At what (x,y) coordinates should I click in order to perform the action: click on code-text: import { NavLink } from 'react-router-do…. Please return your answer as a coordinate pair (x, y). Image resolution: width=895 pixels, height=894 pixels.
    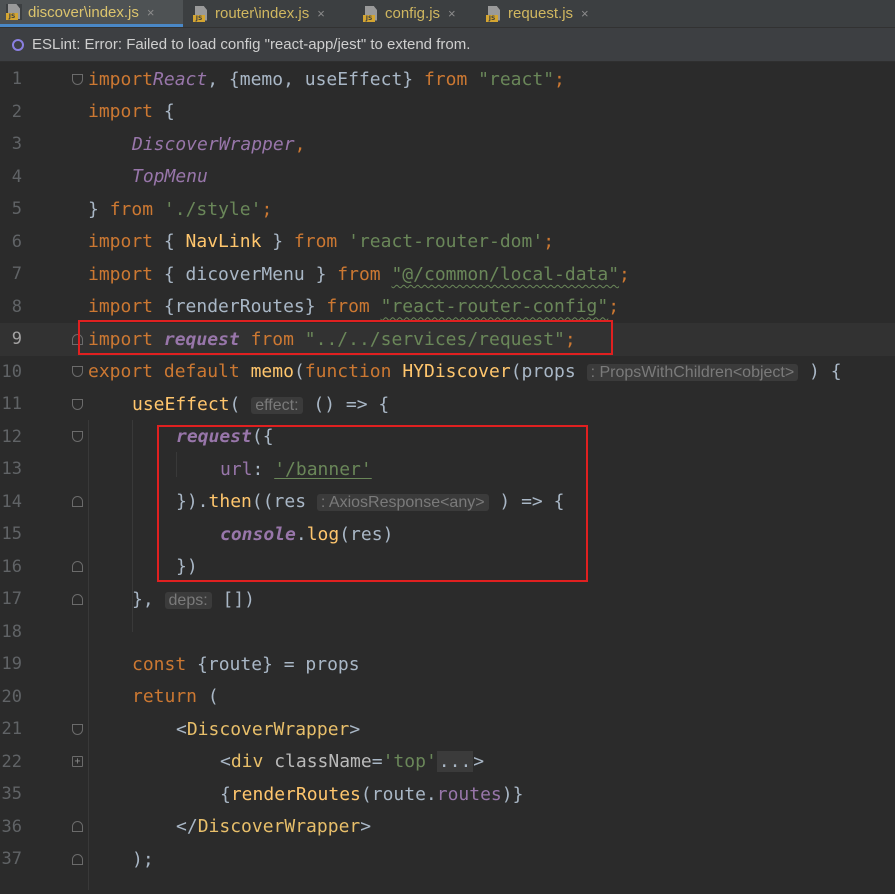
    Looking at the image, I should click on (321, 241).